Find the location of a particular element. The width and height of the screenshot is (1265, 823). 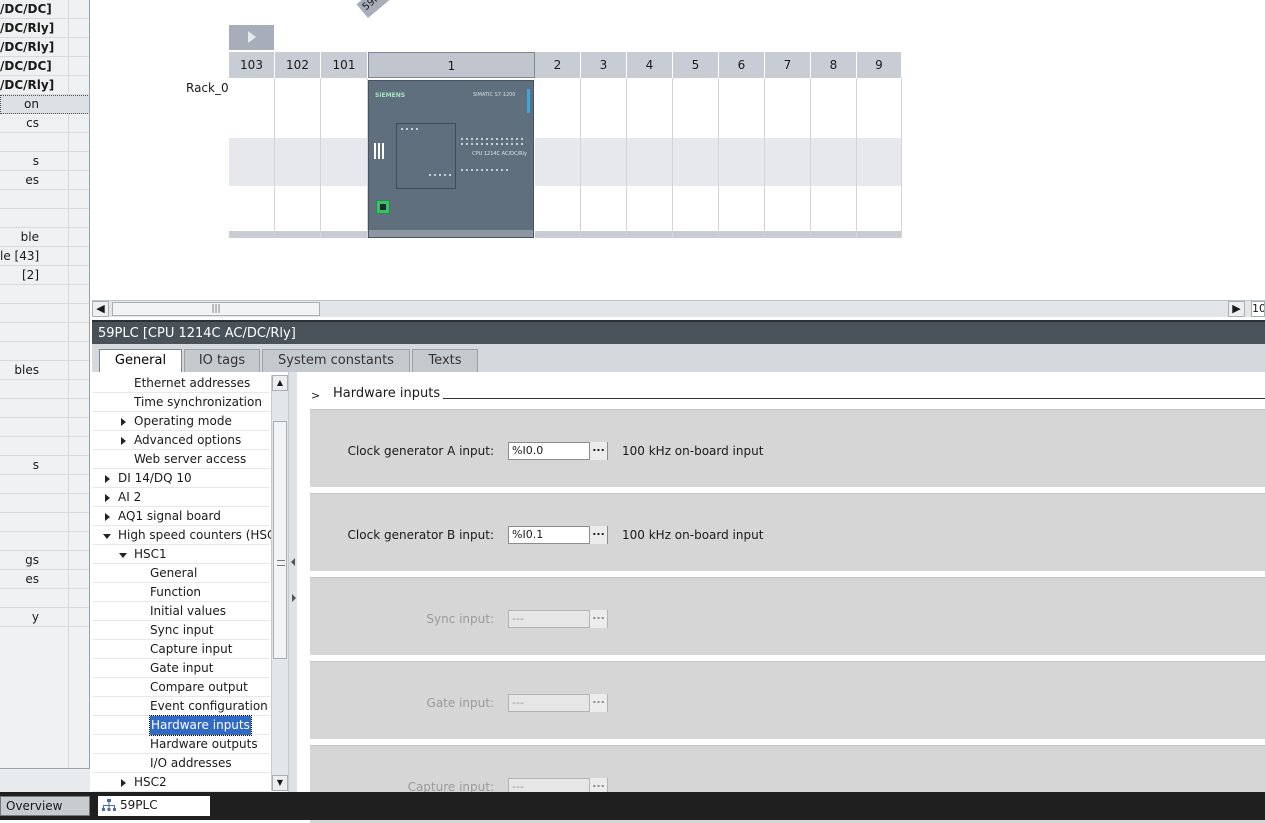

tree-item: ble is located at coordinates (44, 237).